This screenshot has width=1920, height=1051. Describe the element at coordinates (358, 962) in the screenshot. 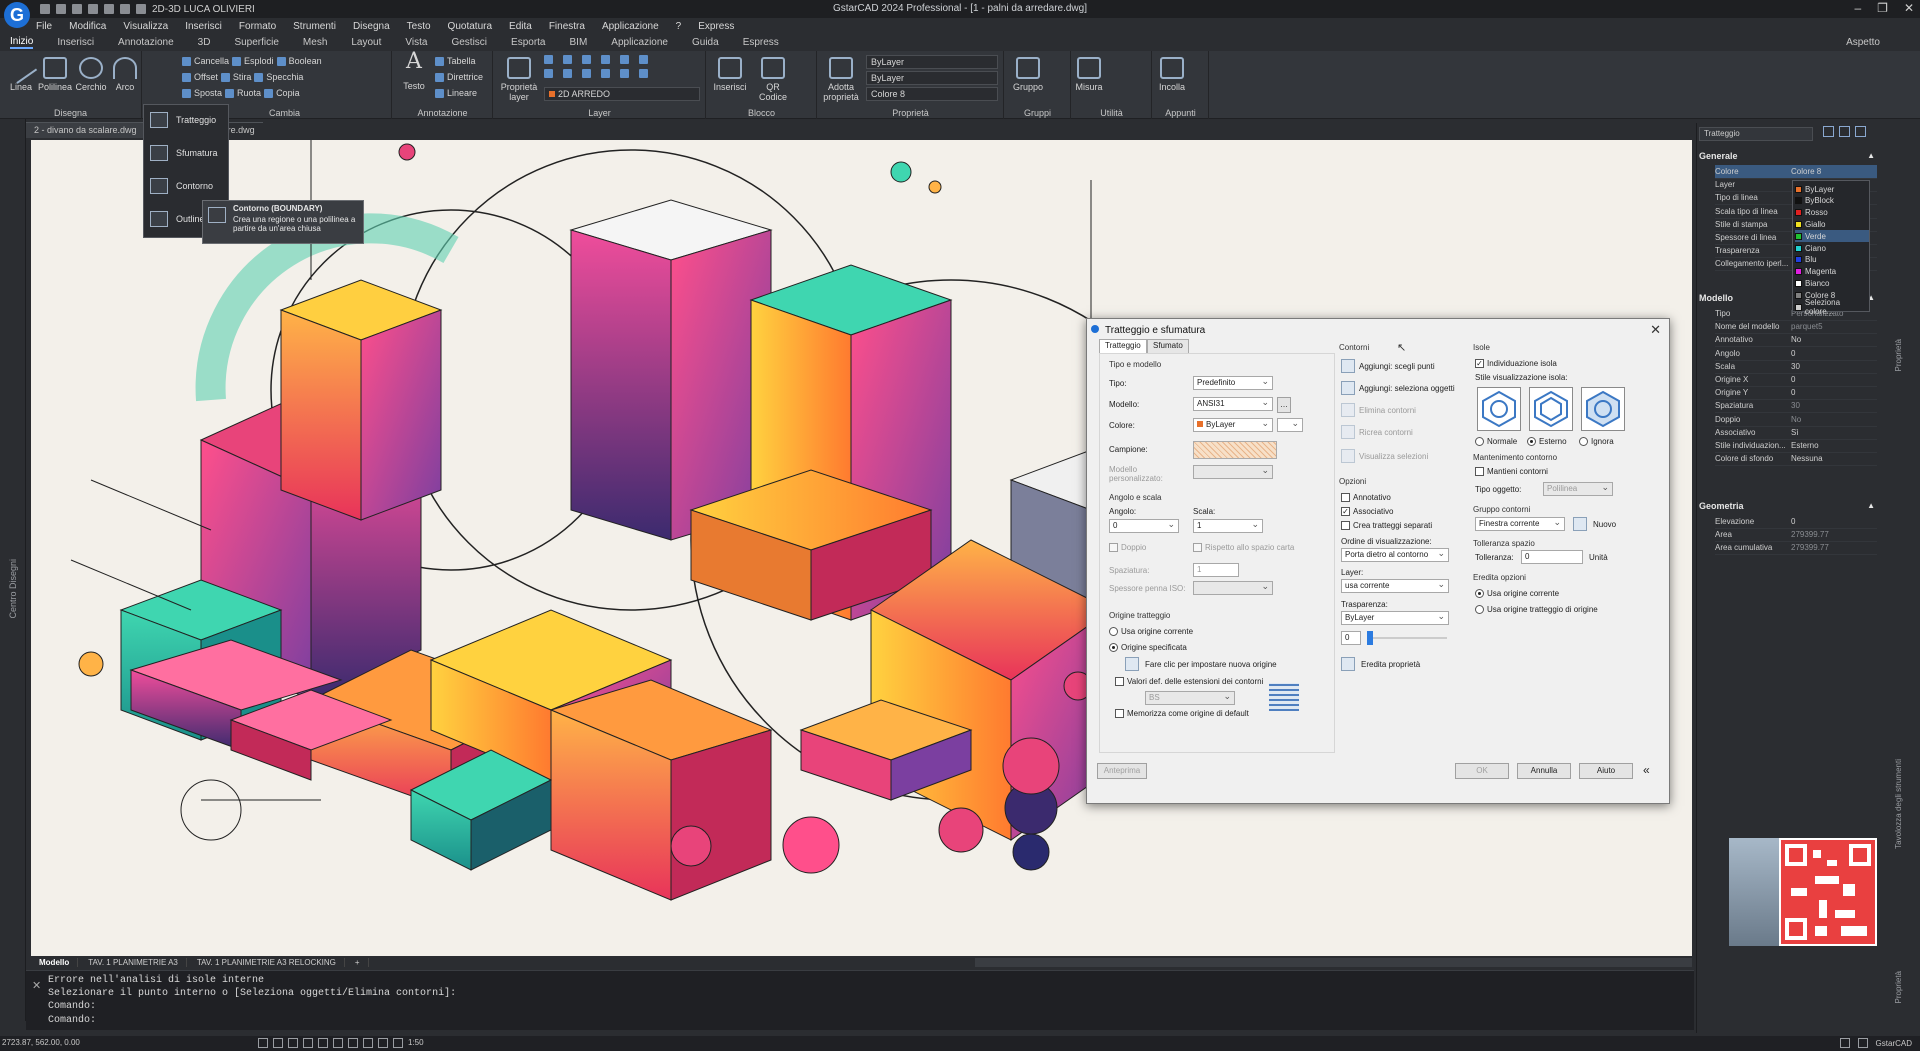

I see `add-layout-button: +` at that location.